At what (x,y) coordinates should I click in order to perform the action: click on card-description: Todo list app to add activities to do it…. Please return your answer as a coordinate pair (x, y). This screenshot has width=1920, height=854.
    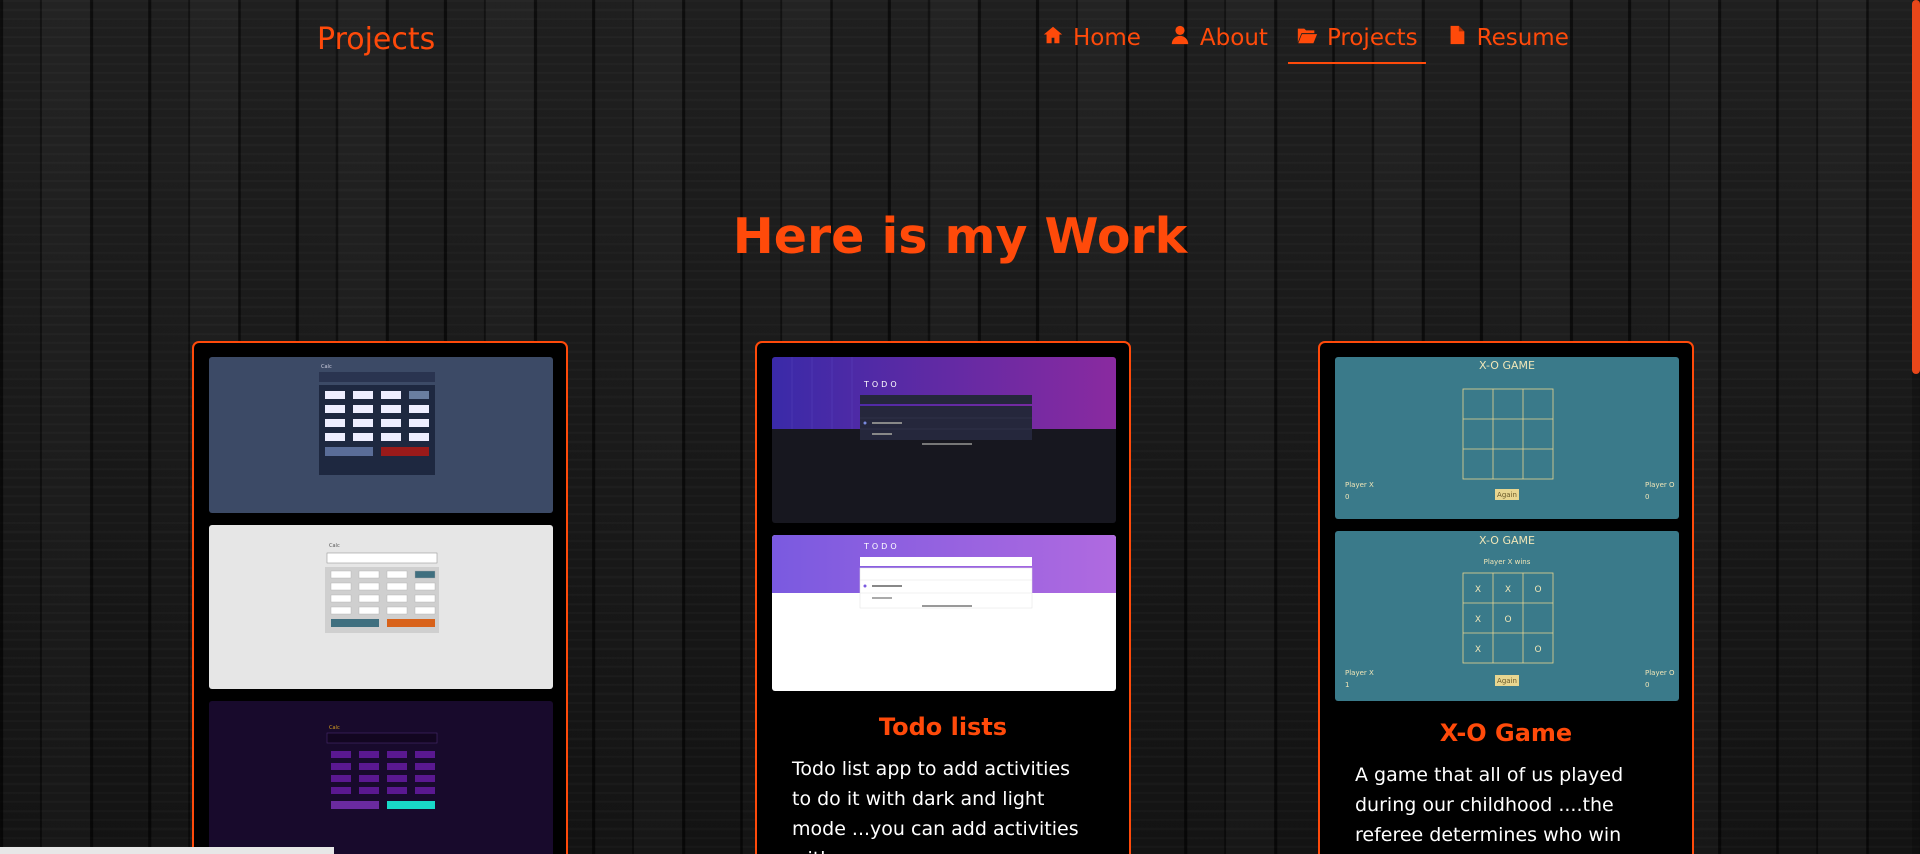
    Looking at the image, I should click on (935, 806).